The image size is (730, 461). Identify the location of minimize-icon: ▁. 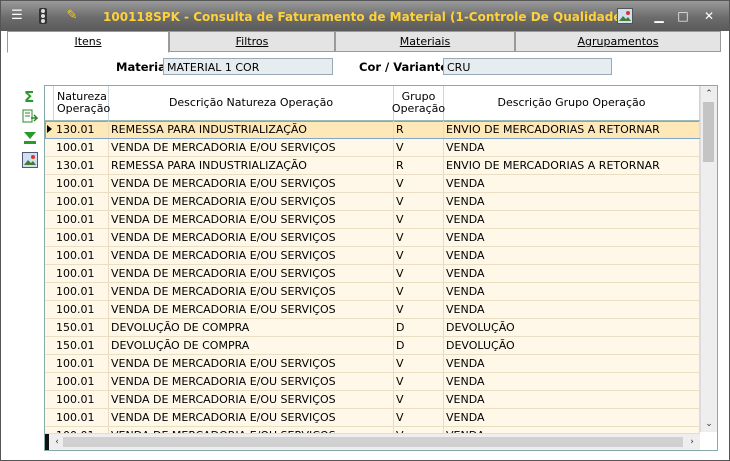
(659, 16).